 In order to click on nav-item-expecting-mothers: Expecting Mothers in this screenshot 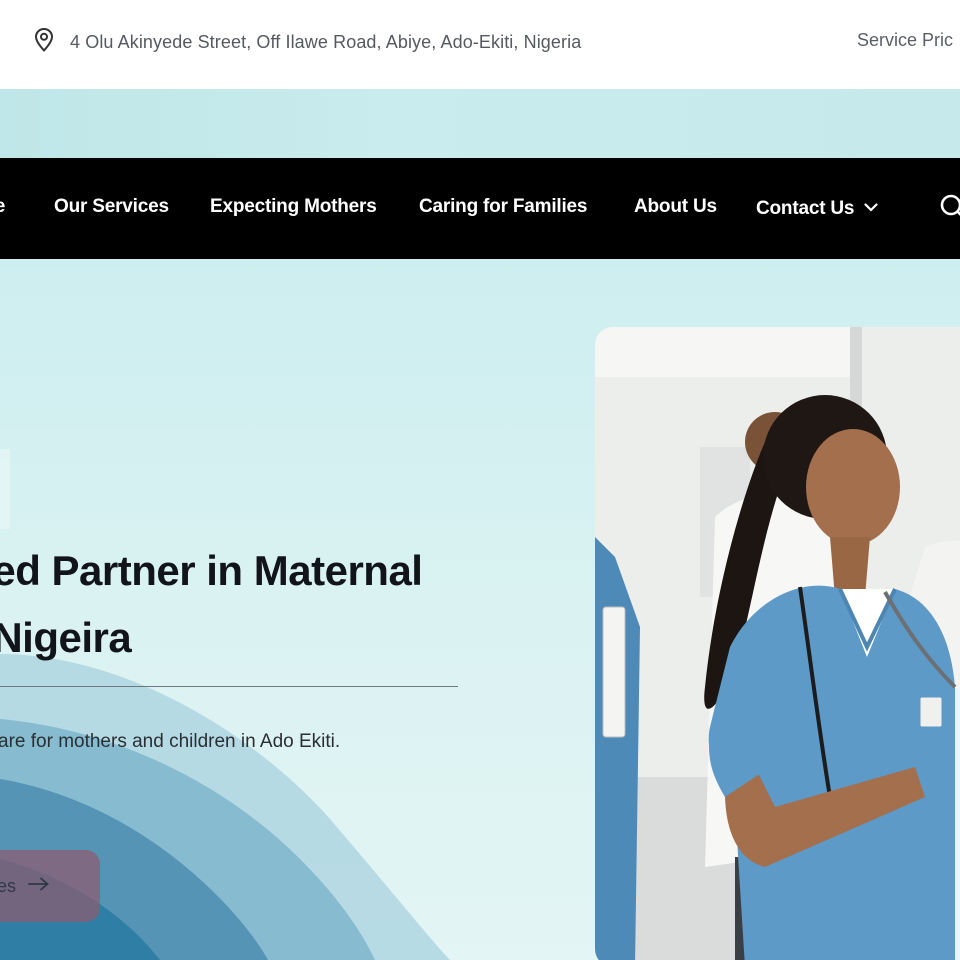, I will do `click(293, 207)`.